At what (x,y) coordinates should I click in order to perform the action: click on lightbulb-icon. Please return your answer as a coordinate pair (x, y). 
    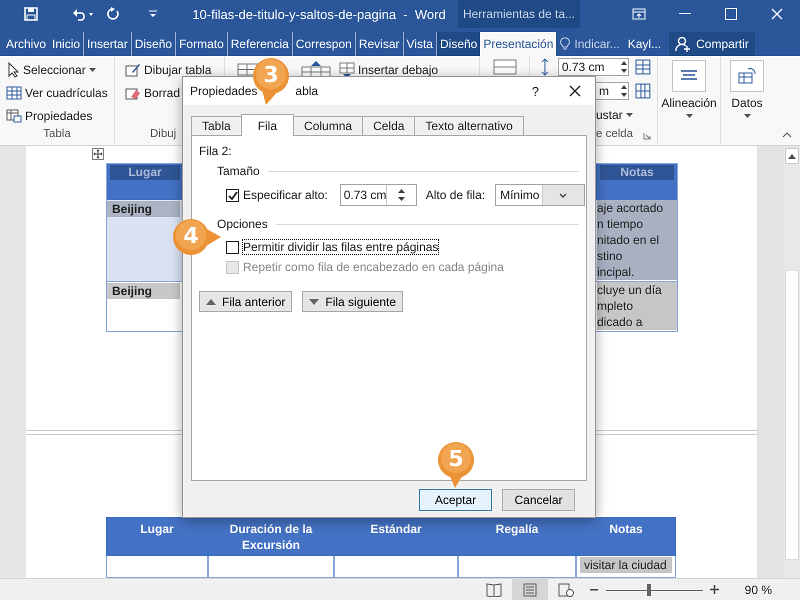
    Looking at the image, I should click on (565, 44).